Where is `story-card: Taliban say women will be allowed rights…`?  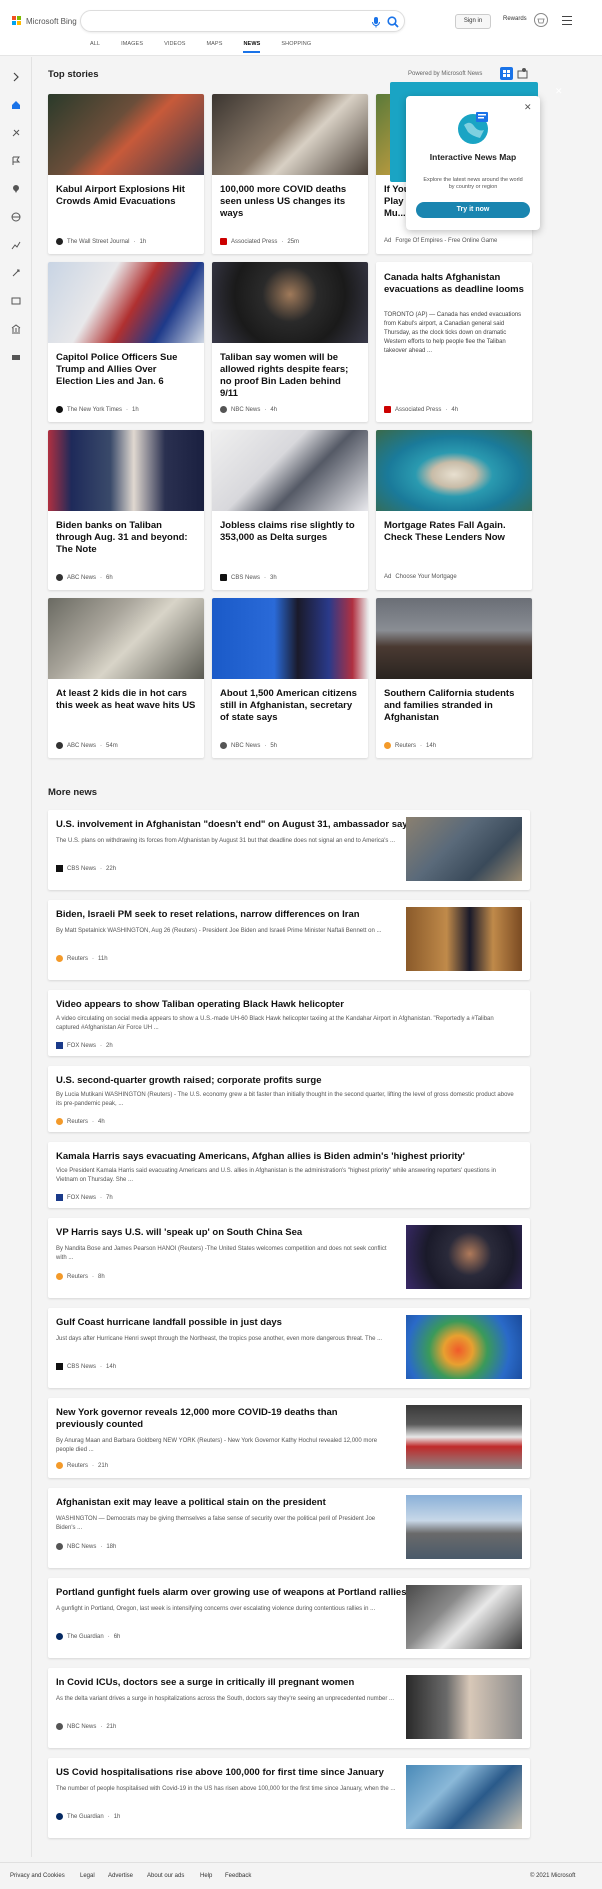
story-card: Taliban say women will be allowed rights… is located at coordinates (290, 342).